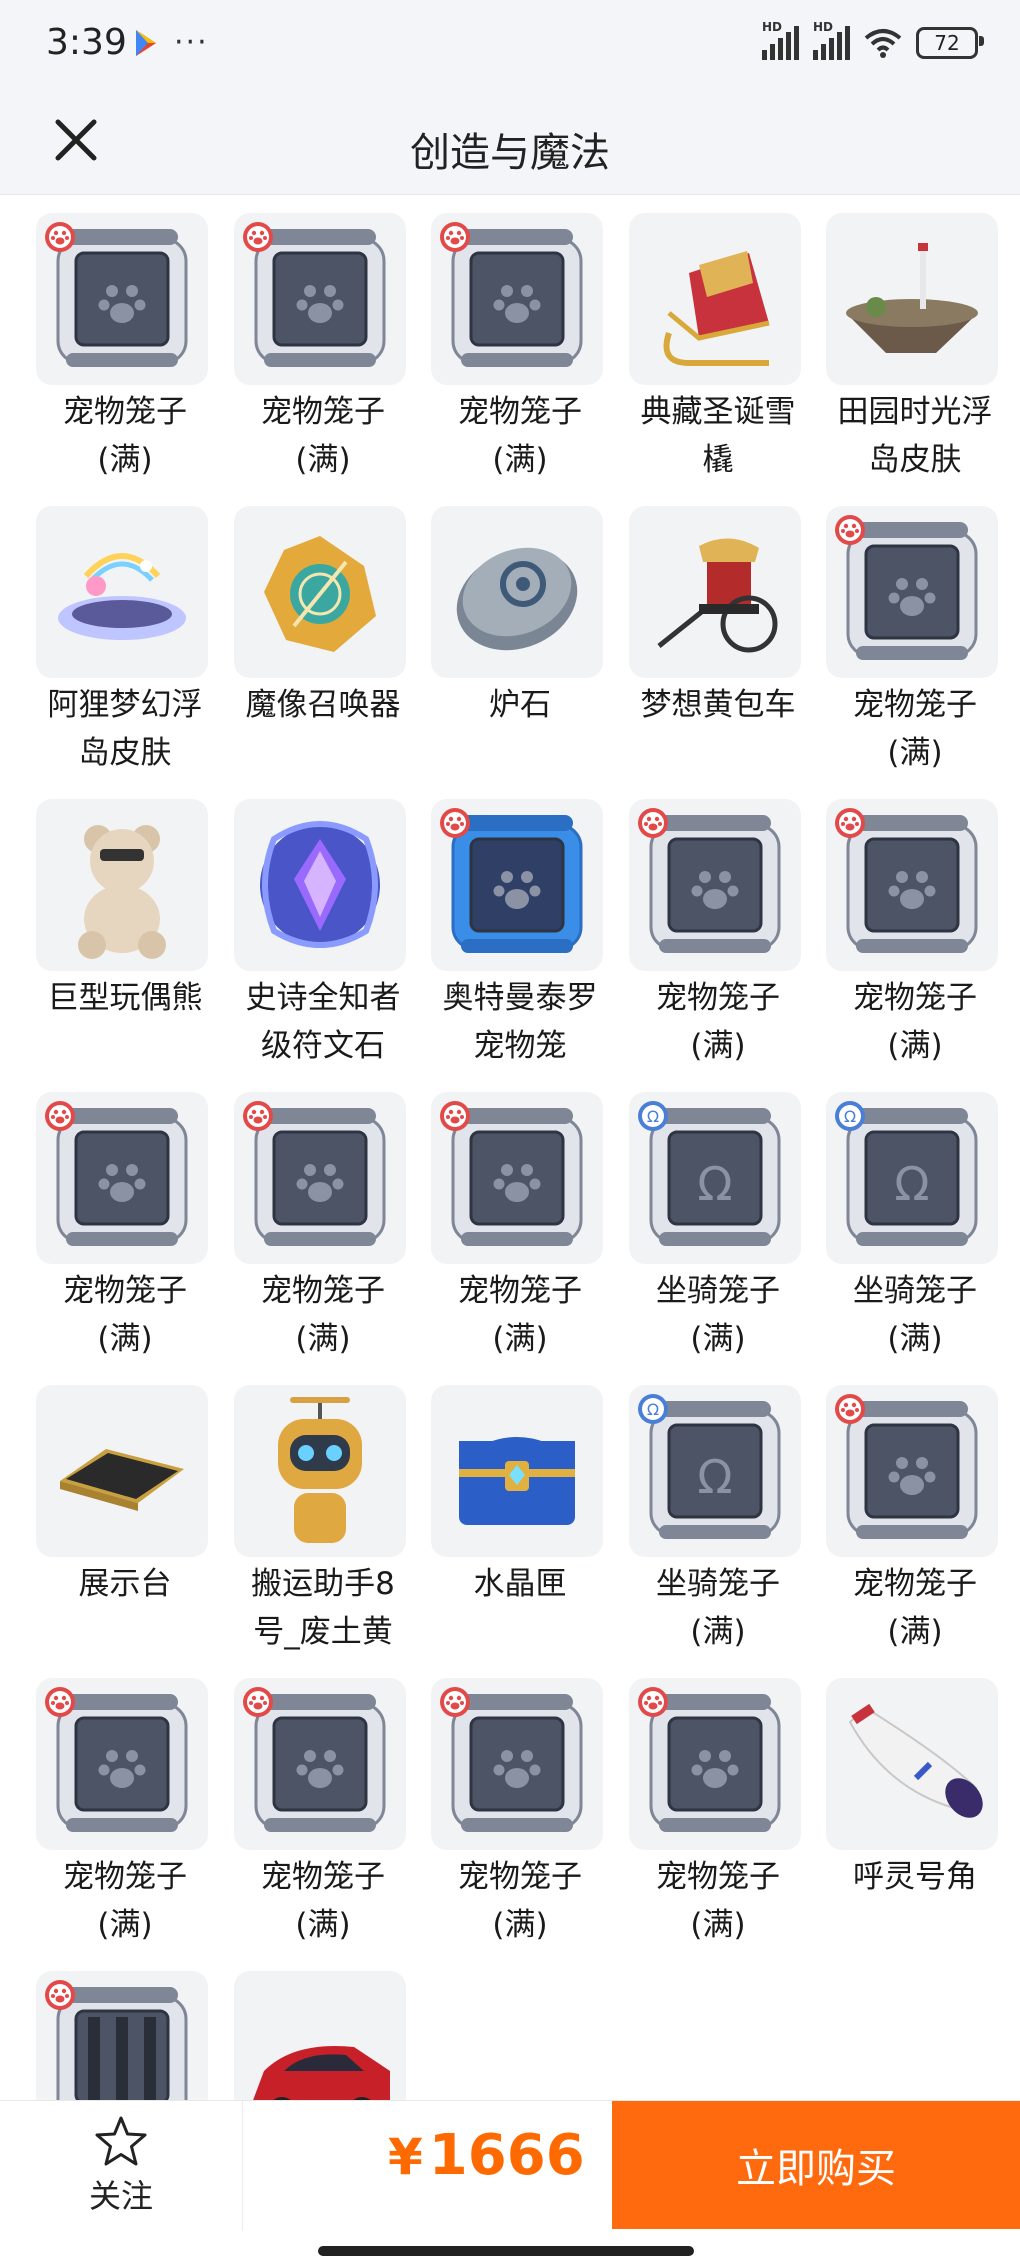  I want to click on teddy-bear-icon, so click(122, 885).